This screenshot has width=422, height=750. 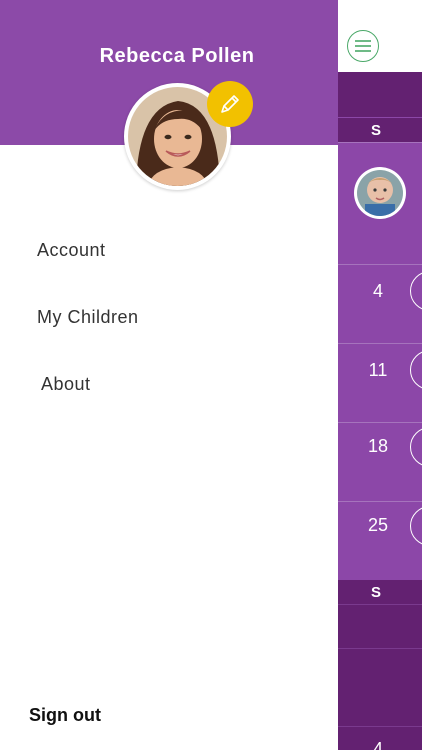 I want to click on week-number: 18, so click(x=378, y=446).